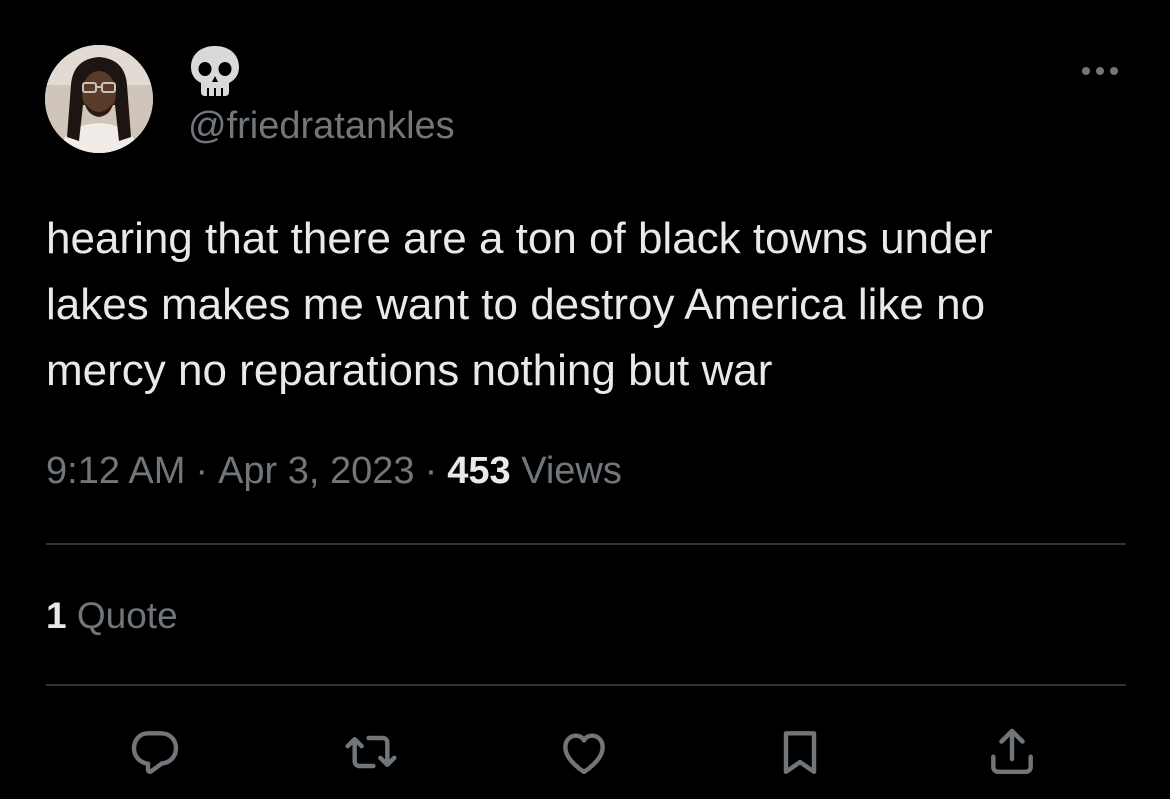  What do you see at coordinates (56, 615) in the screenshot?
I see `quote-count: 1` at bounding box center [56, 615].